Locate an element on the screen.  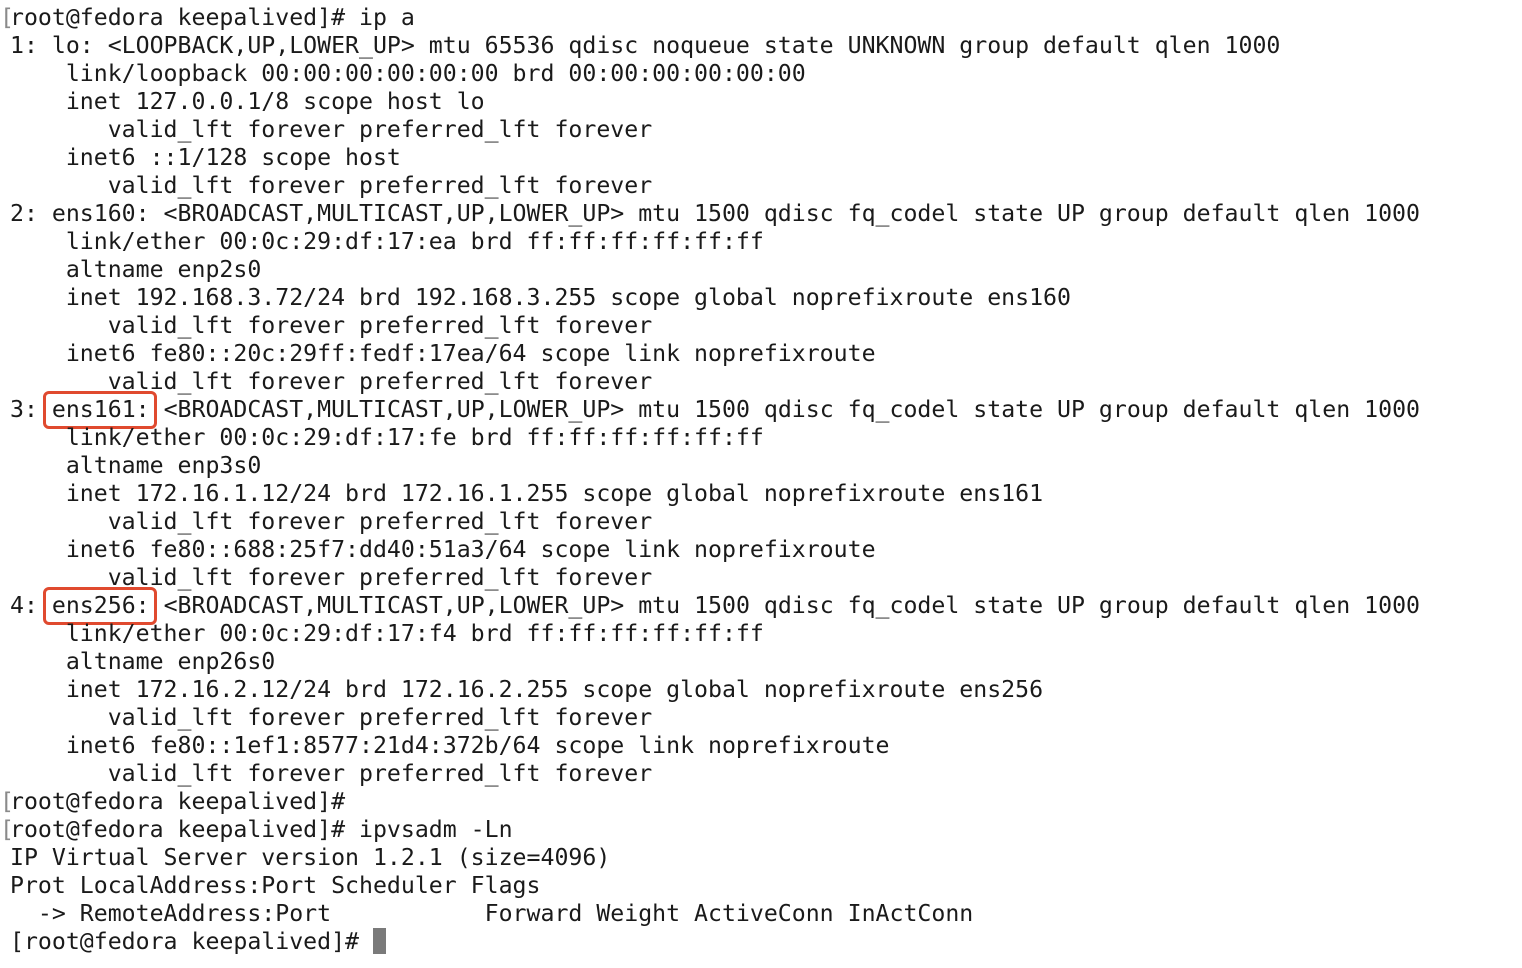
line-text: altname enp26s0 is located at coordinates (143, 661).